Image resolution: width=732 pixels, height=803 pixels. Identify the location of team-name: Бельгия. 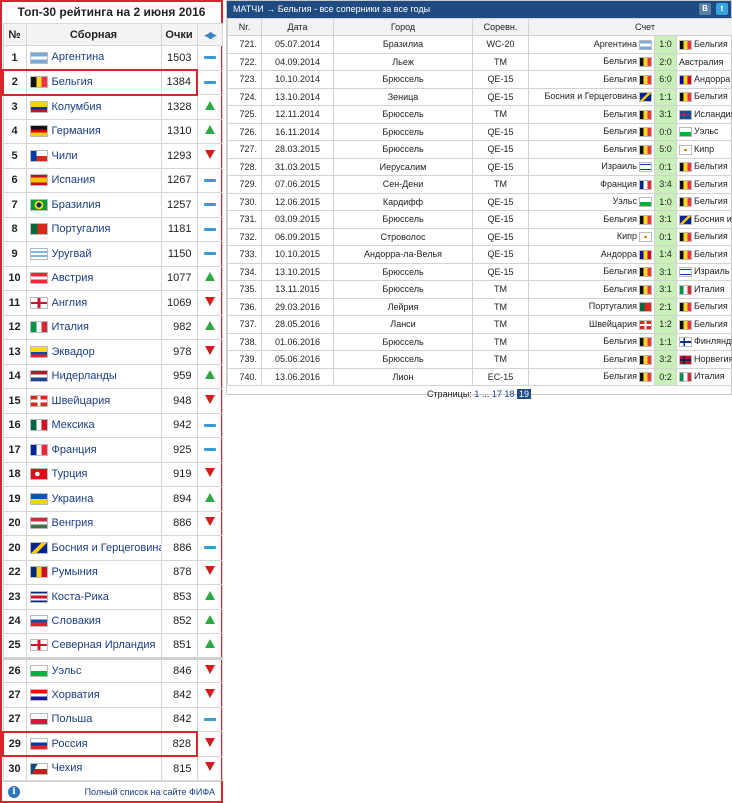
(72, 82).